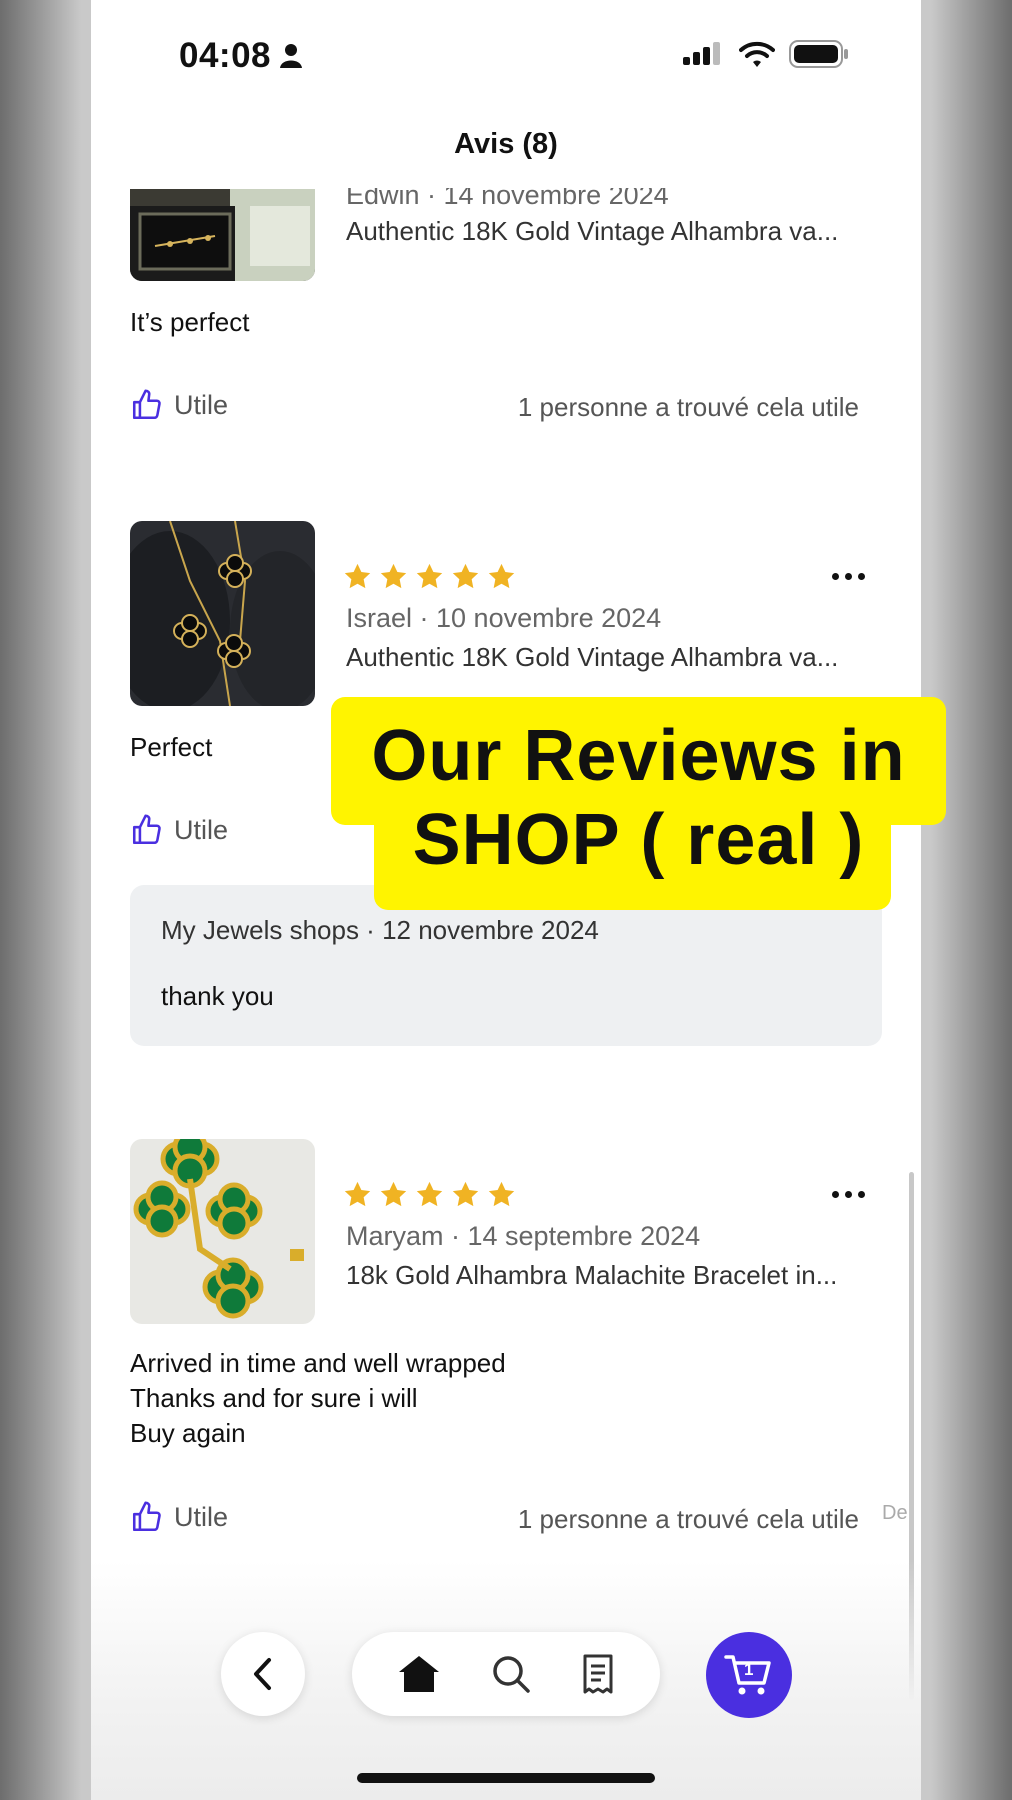  I want to click on review-author-date: Israel · 10 novembre 2024, so click(504, 618).